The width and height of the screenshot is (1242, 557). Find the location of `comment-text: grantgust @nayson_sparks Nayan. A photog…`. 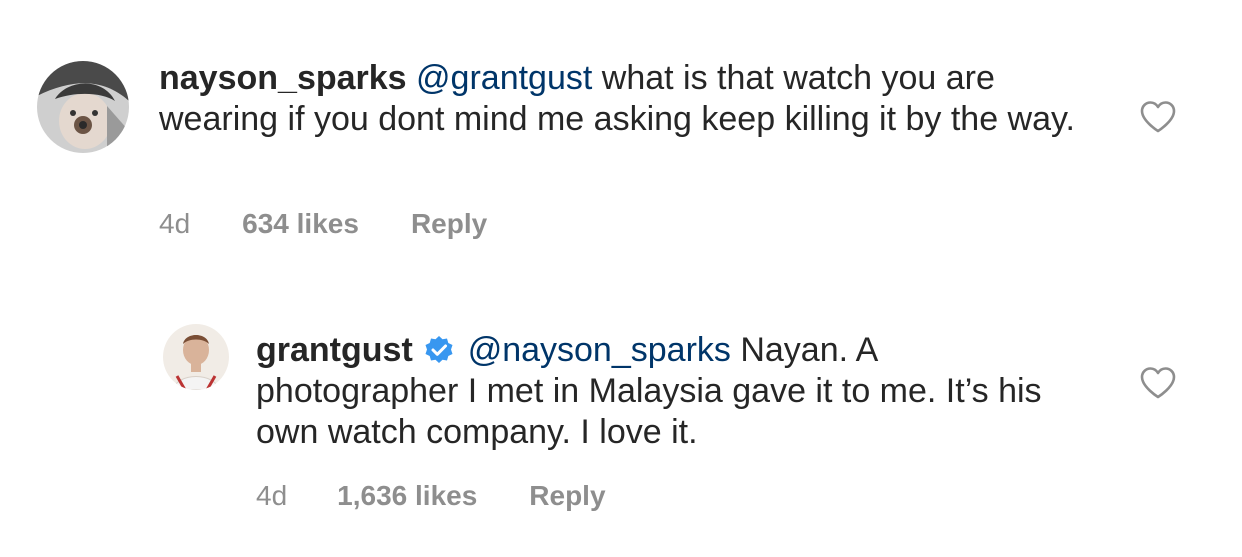

comment-text: grantgust @nayson_sparks Nayan. A photog… is located at coordinates (666, 391).